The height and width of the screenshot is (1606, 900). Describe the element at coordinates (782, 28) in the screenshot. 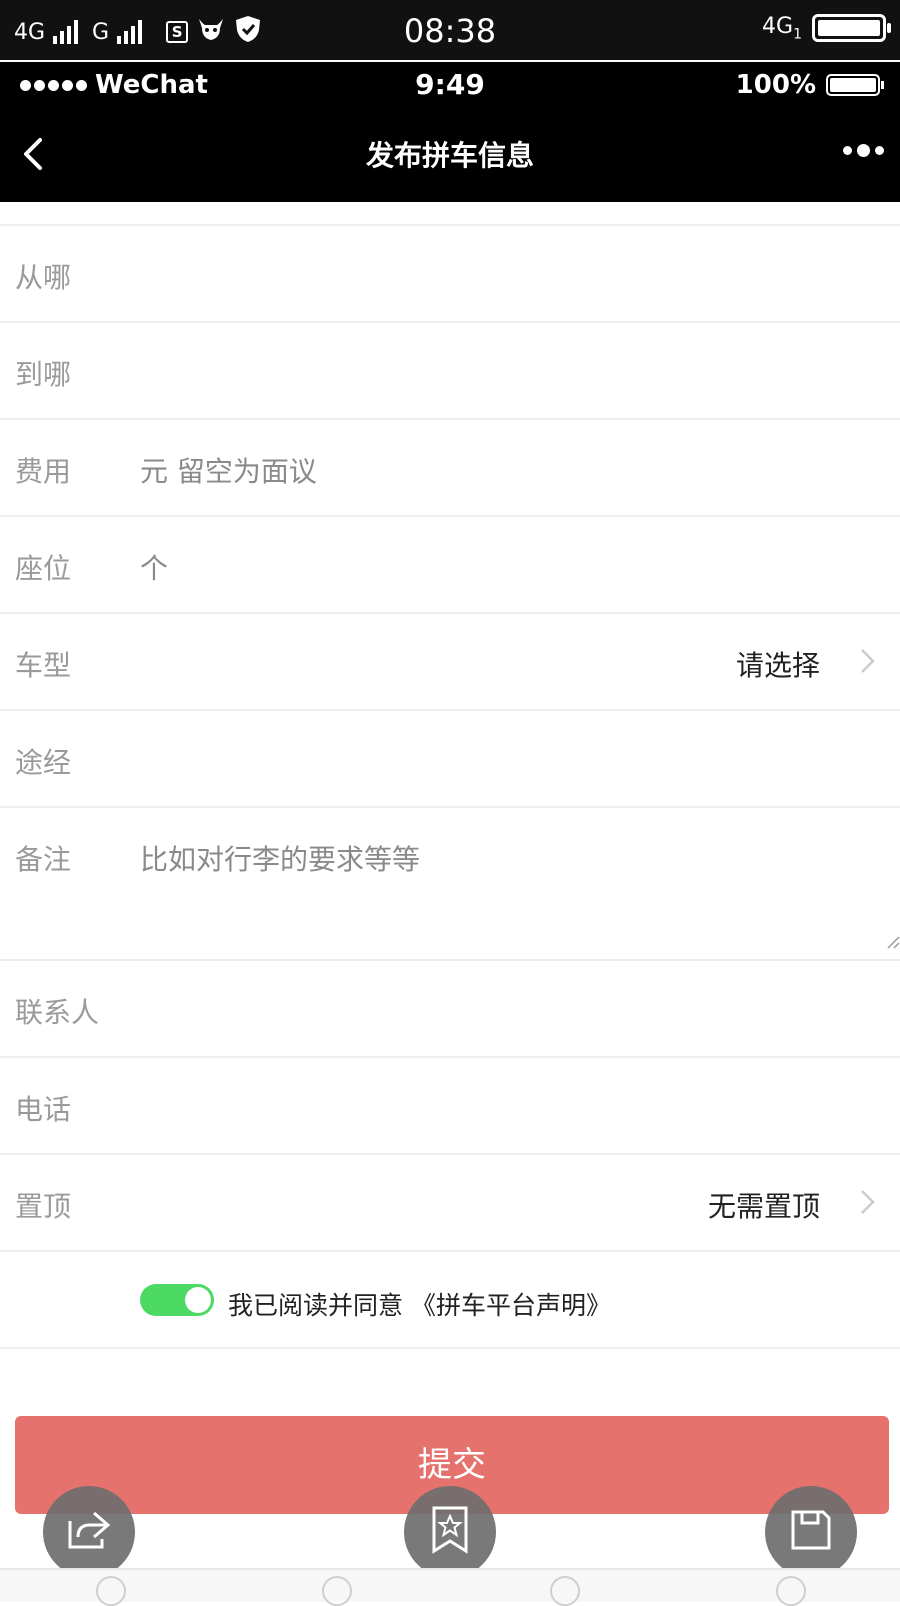

I see `network-label-right: 4G1` at that location.